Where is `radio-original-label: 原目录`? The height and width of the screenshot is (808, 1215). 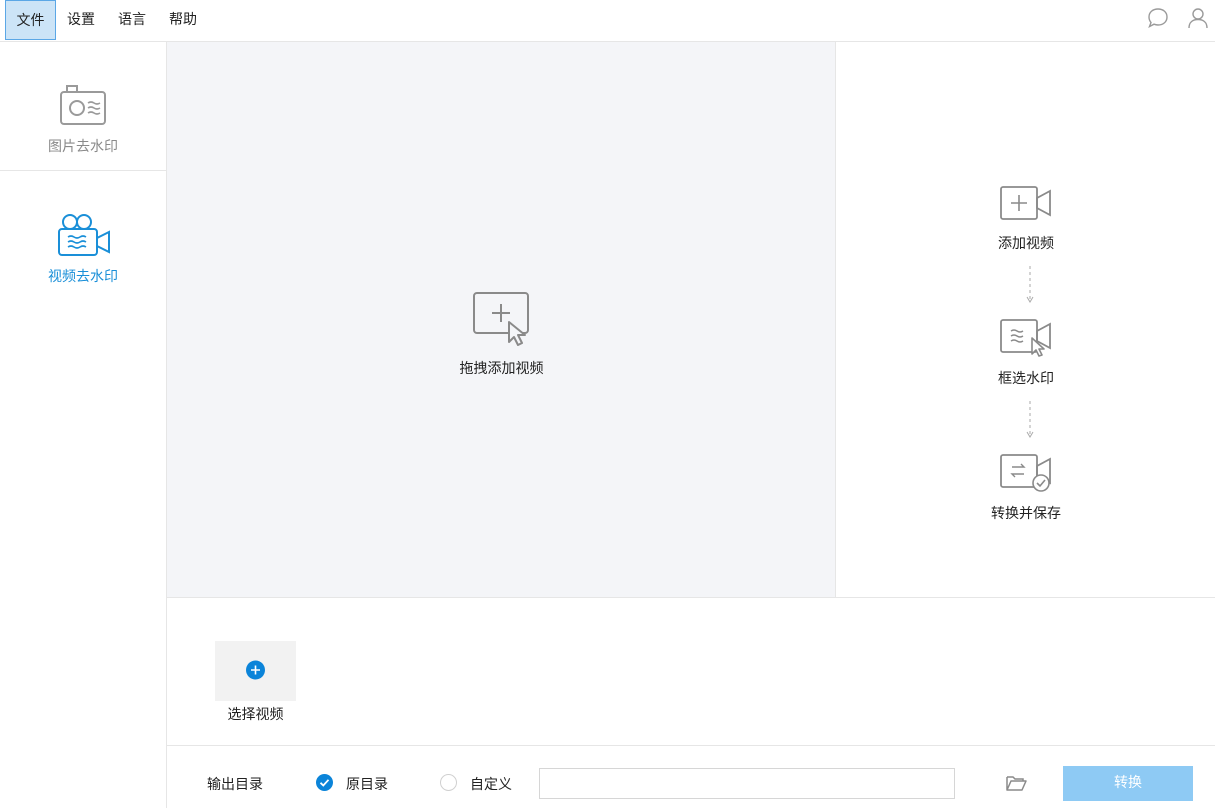
radio-original-label: 原目录 is located at coordinates (367, 784).